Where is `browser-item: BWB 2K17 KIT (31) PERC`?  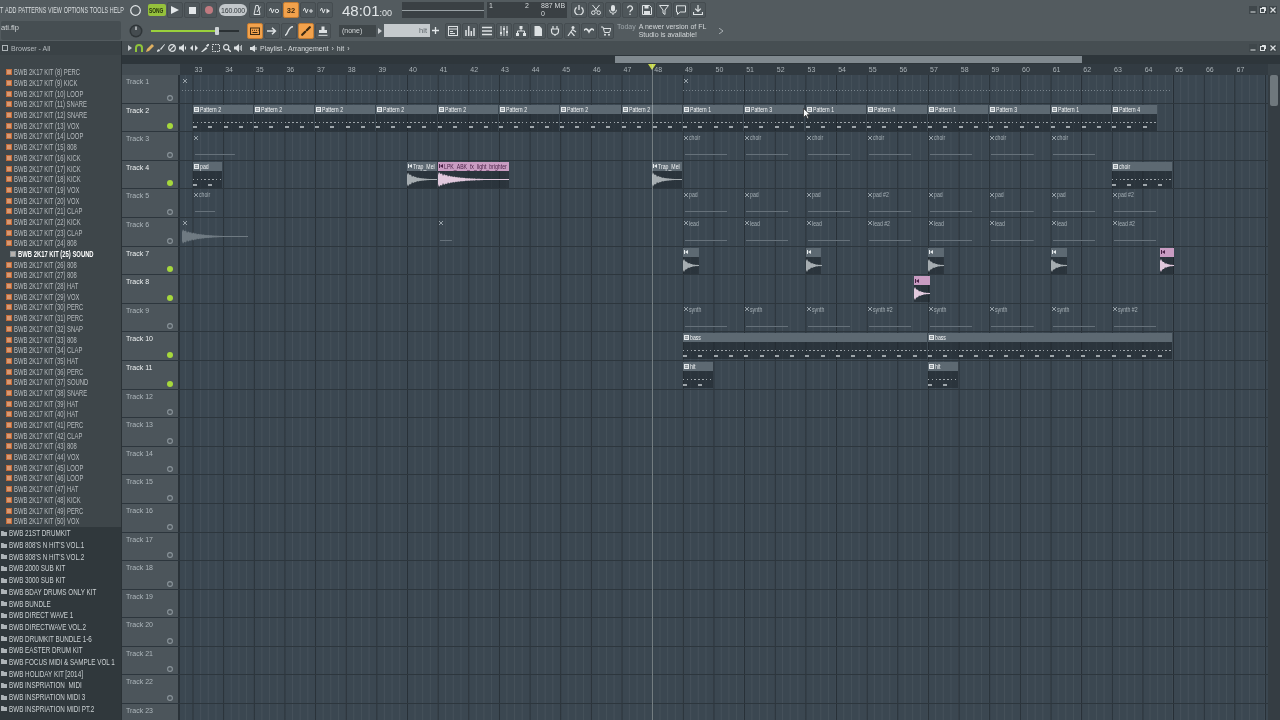 browser-item: BWB 2K17 KIT (31) PERC is located at coordinates (60, 318).